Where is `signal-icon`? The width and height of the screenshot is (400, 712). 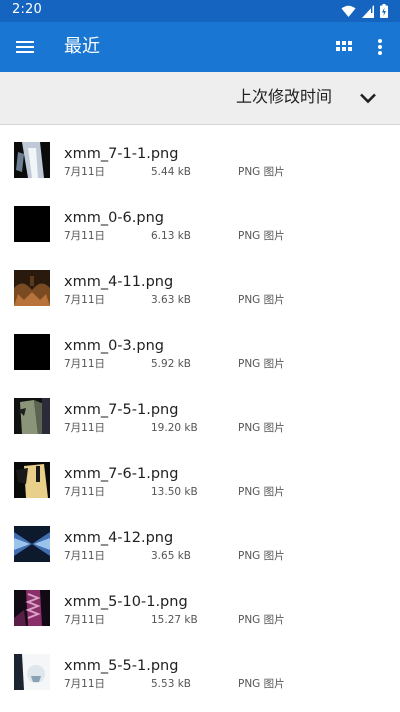
signal-icon is located at coordinates (368, 11).